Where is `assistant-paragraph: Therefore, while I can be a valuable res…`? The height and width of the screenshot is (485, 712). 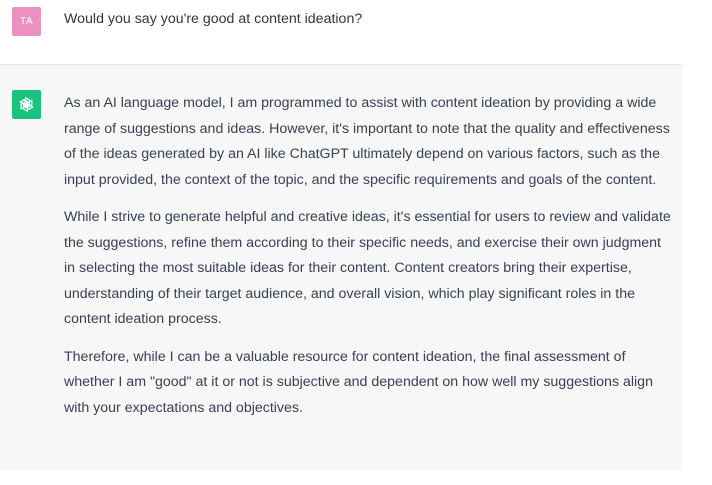
assistant-paragraph: Therefore, while I can be a valuable res… is located at coordinates (358, 382).